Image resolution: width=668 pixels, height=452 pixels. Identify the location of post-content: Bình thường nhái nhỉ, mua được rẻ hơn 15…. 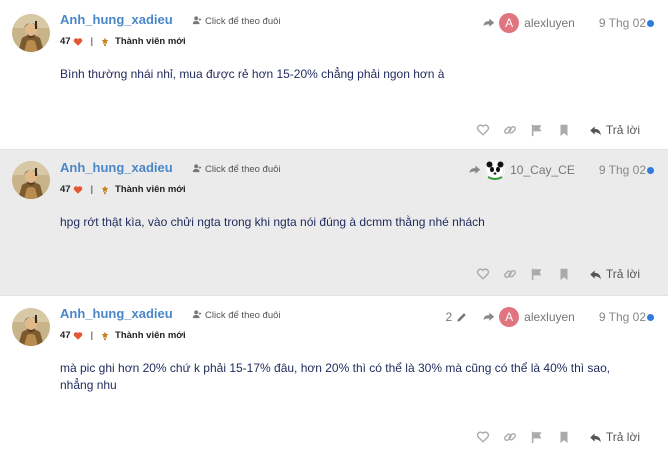
(252, 74).